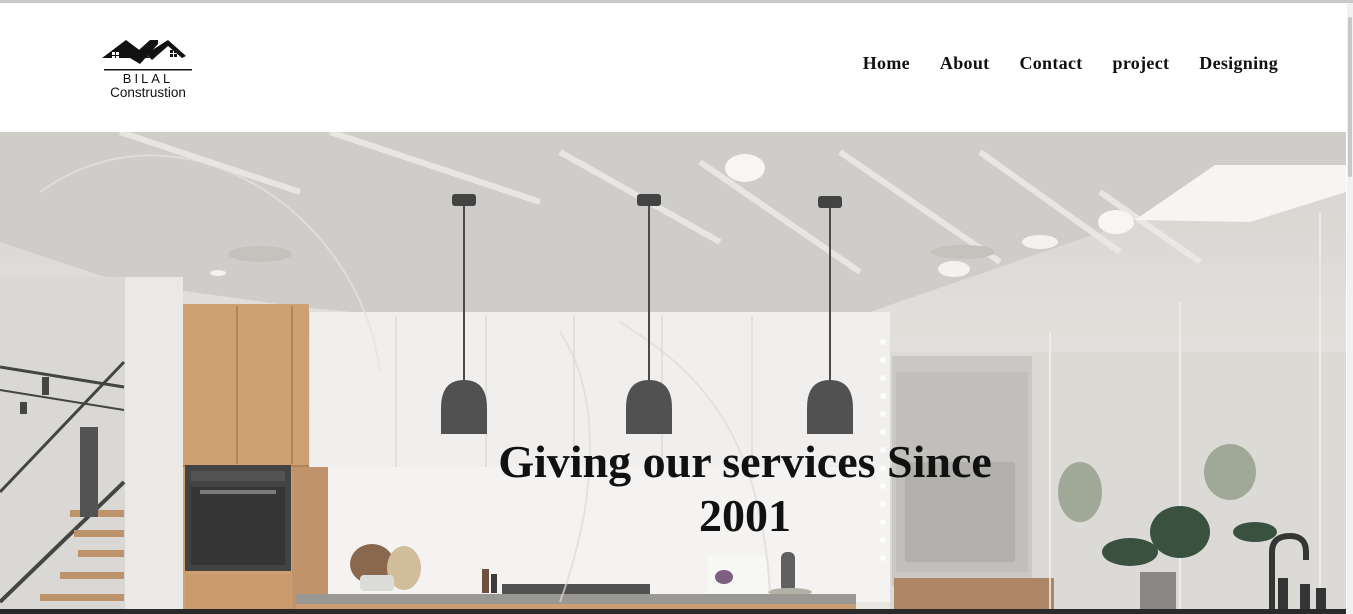 The image size is (1353, 614). What do you see at coordinates (745, 461) in the screenshot?
I see `hero-title-line1: Giving our services Since` at bounding box center [745, 461].